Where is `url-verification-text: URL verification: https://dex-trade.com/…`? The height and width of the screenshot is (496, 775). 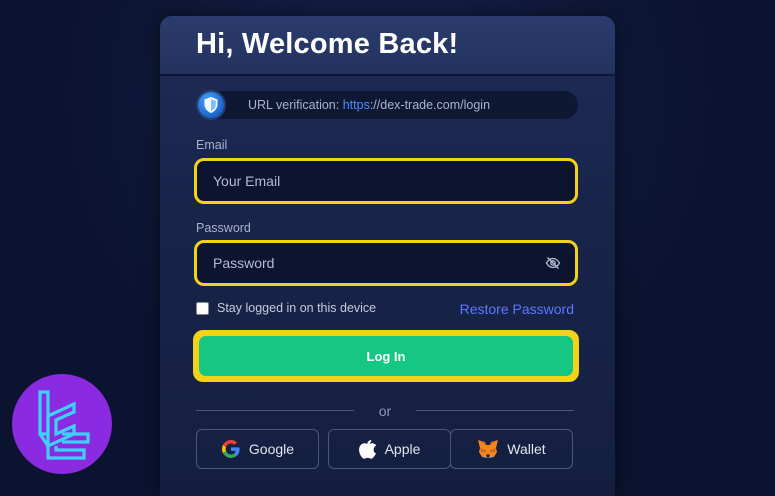 url-verification-text: URL verification: https://dex-trade.com/… is located at coordinates (369, 105).